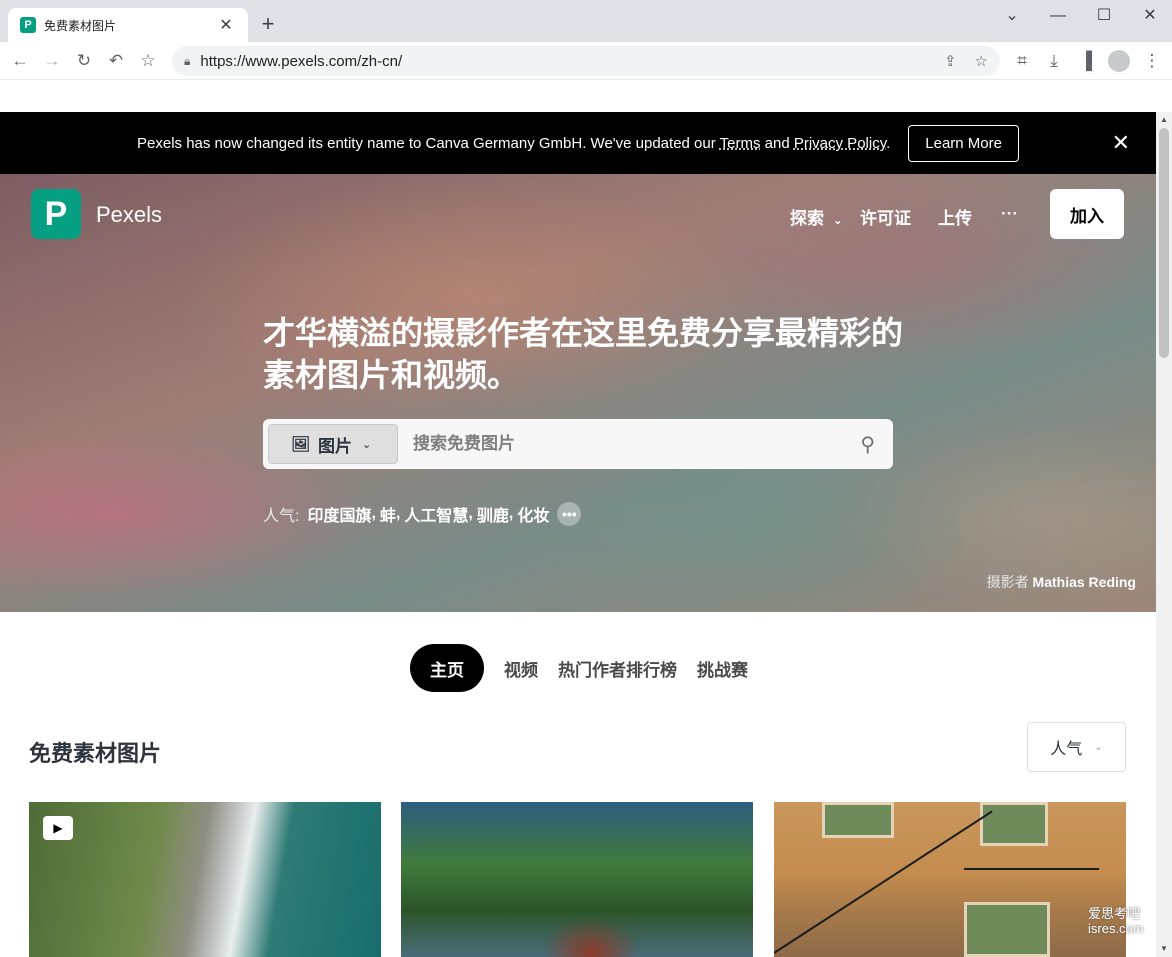 The width and height of the screenshot is (1172, 957). I want to click on media-type-select: 🖼︎ 图片 ⌄, so click(333, 444).